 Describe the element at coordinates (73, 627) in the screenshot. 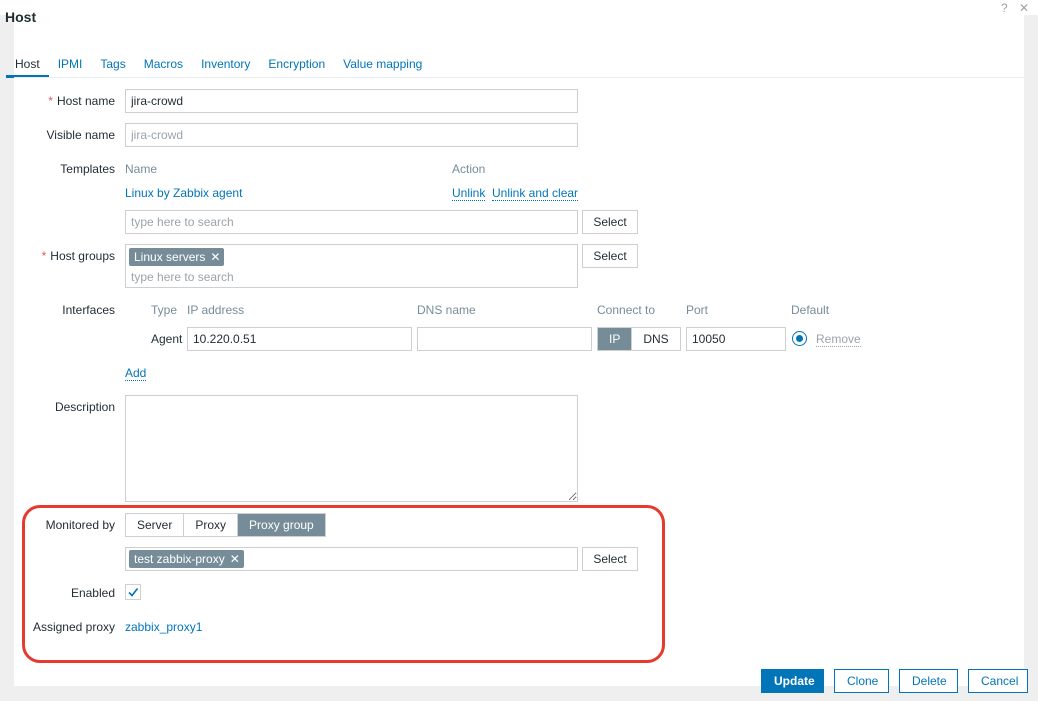

I see `assigned-proxy-label: Assigned proxy` at that location.